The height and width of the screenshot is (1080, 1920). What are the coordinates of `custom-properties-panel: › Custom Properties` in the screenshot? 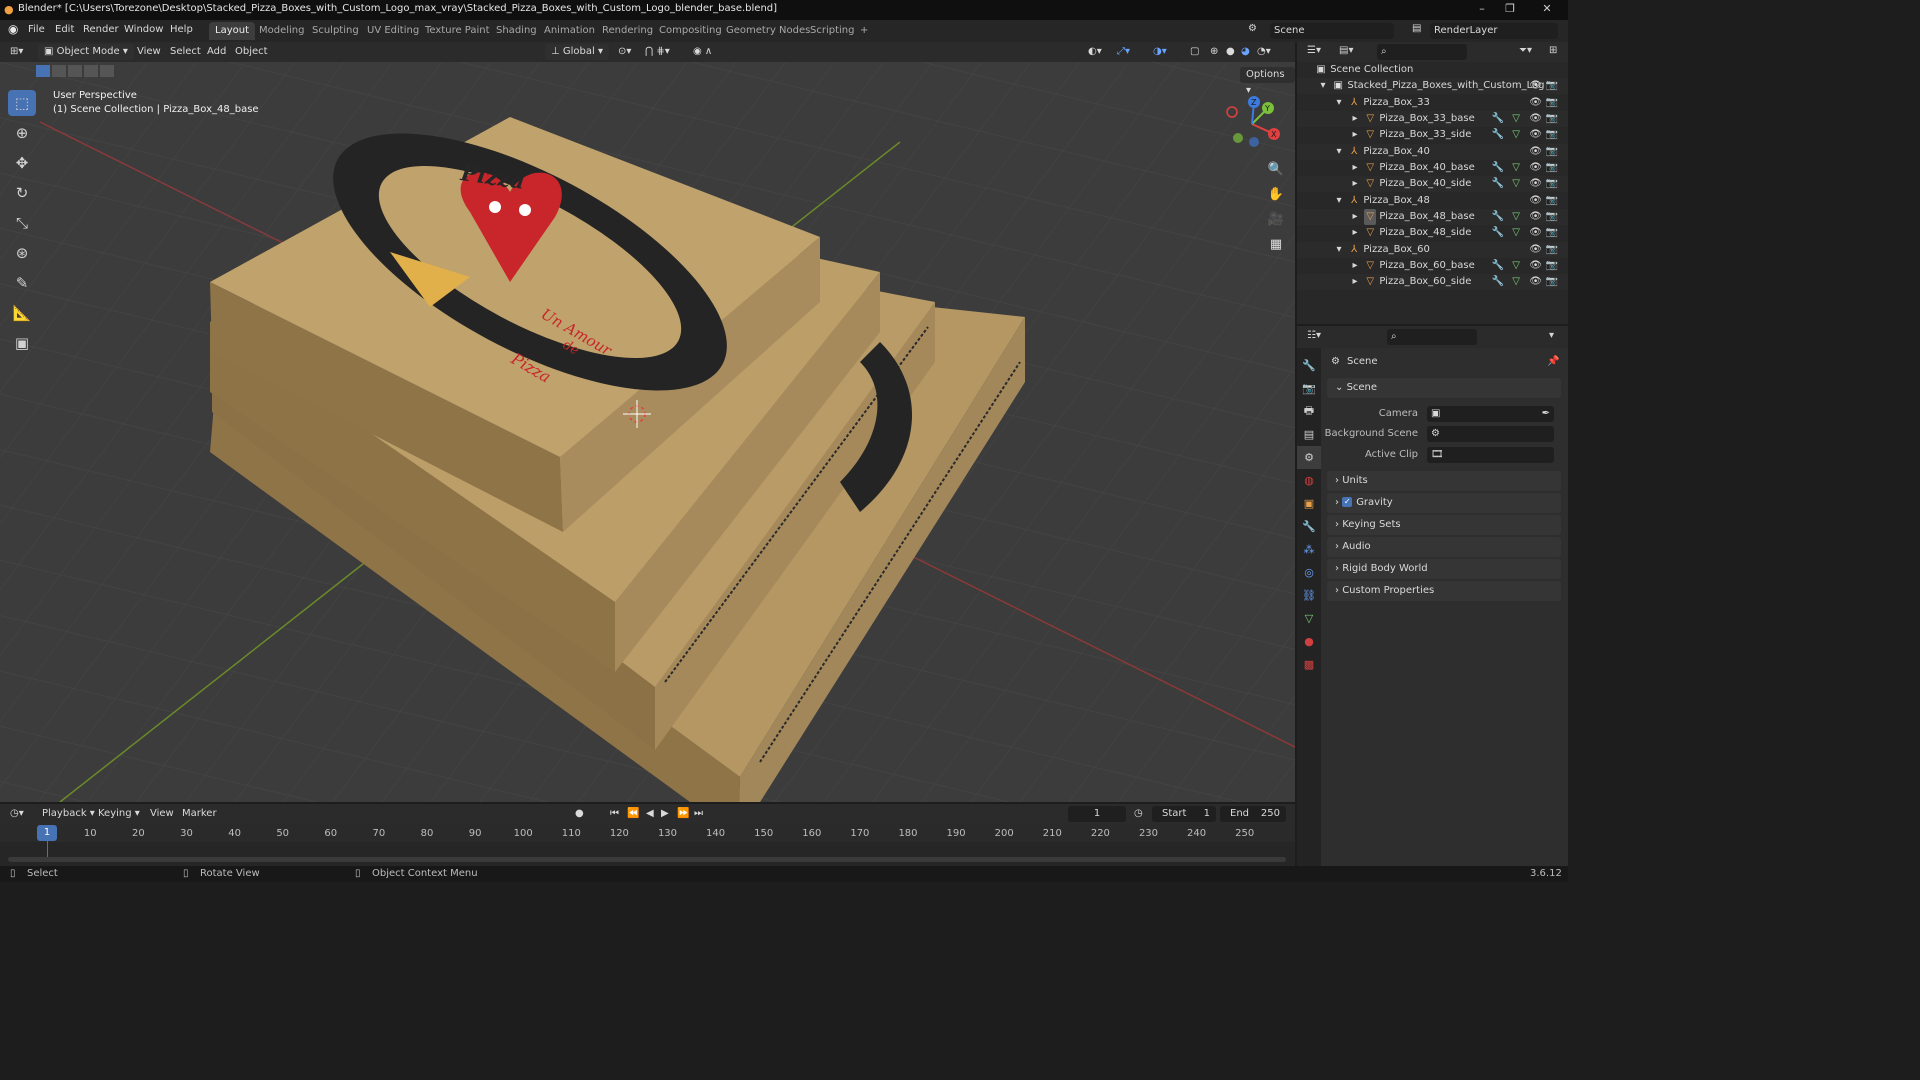 It's located at (1444, 591).